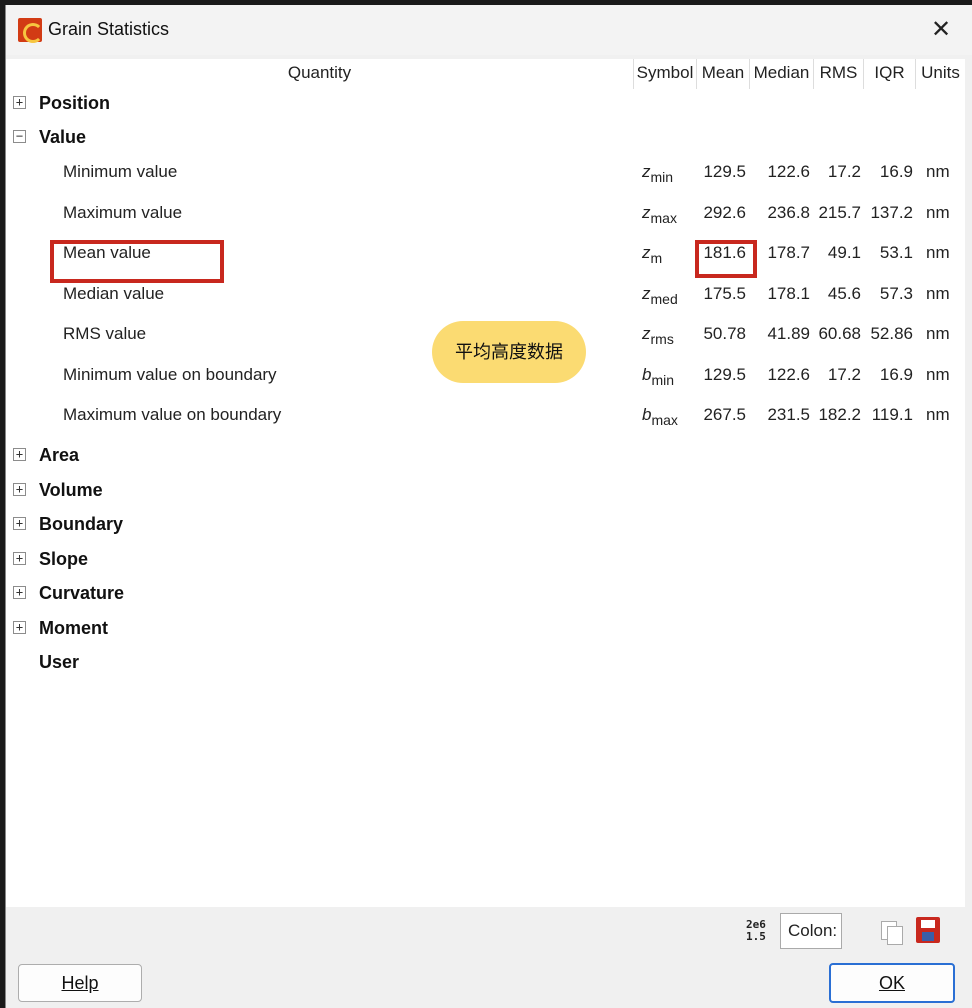 The image size is (972, 1008). I want to click on app-icon, so click(30, 30).